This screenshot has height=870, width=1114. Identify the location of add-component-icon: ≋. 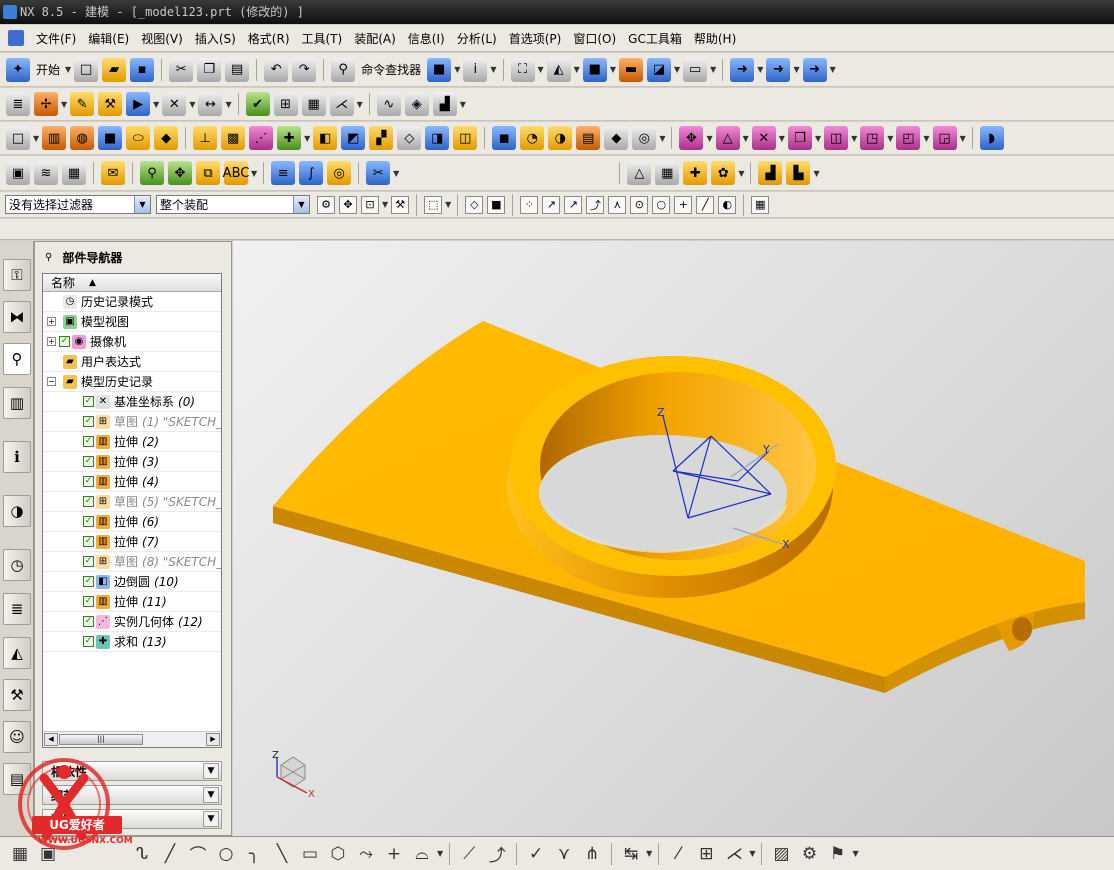
(46, 173).